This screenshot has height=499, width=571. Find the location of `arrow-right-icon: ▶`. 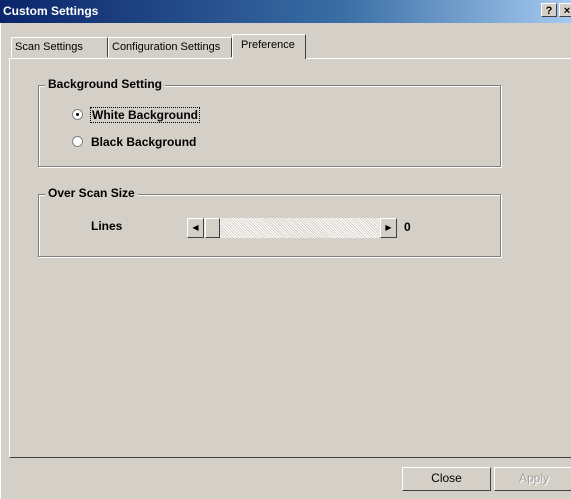

arrow-right-icon: ▶ is located at coordinates (388, 227).